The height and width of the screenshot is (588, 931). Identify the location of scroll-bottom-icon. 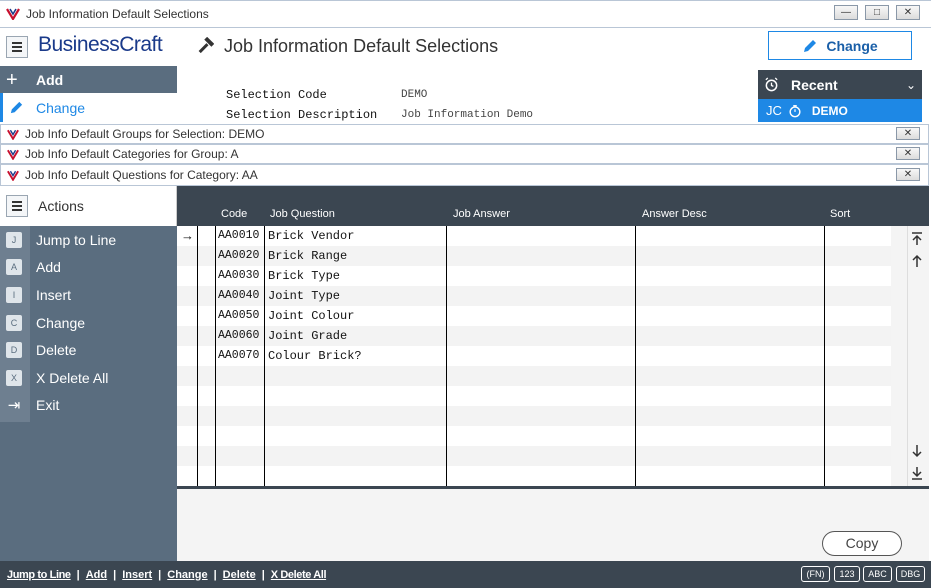
(917, 473).